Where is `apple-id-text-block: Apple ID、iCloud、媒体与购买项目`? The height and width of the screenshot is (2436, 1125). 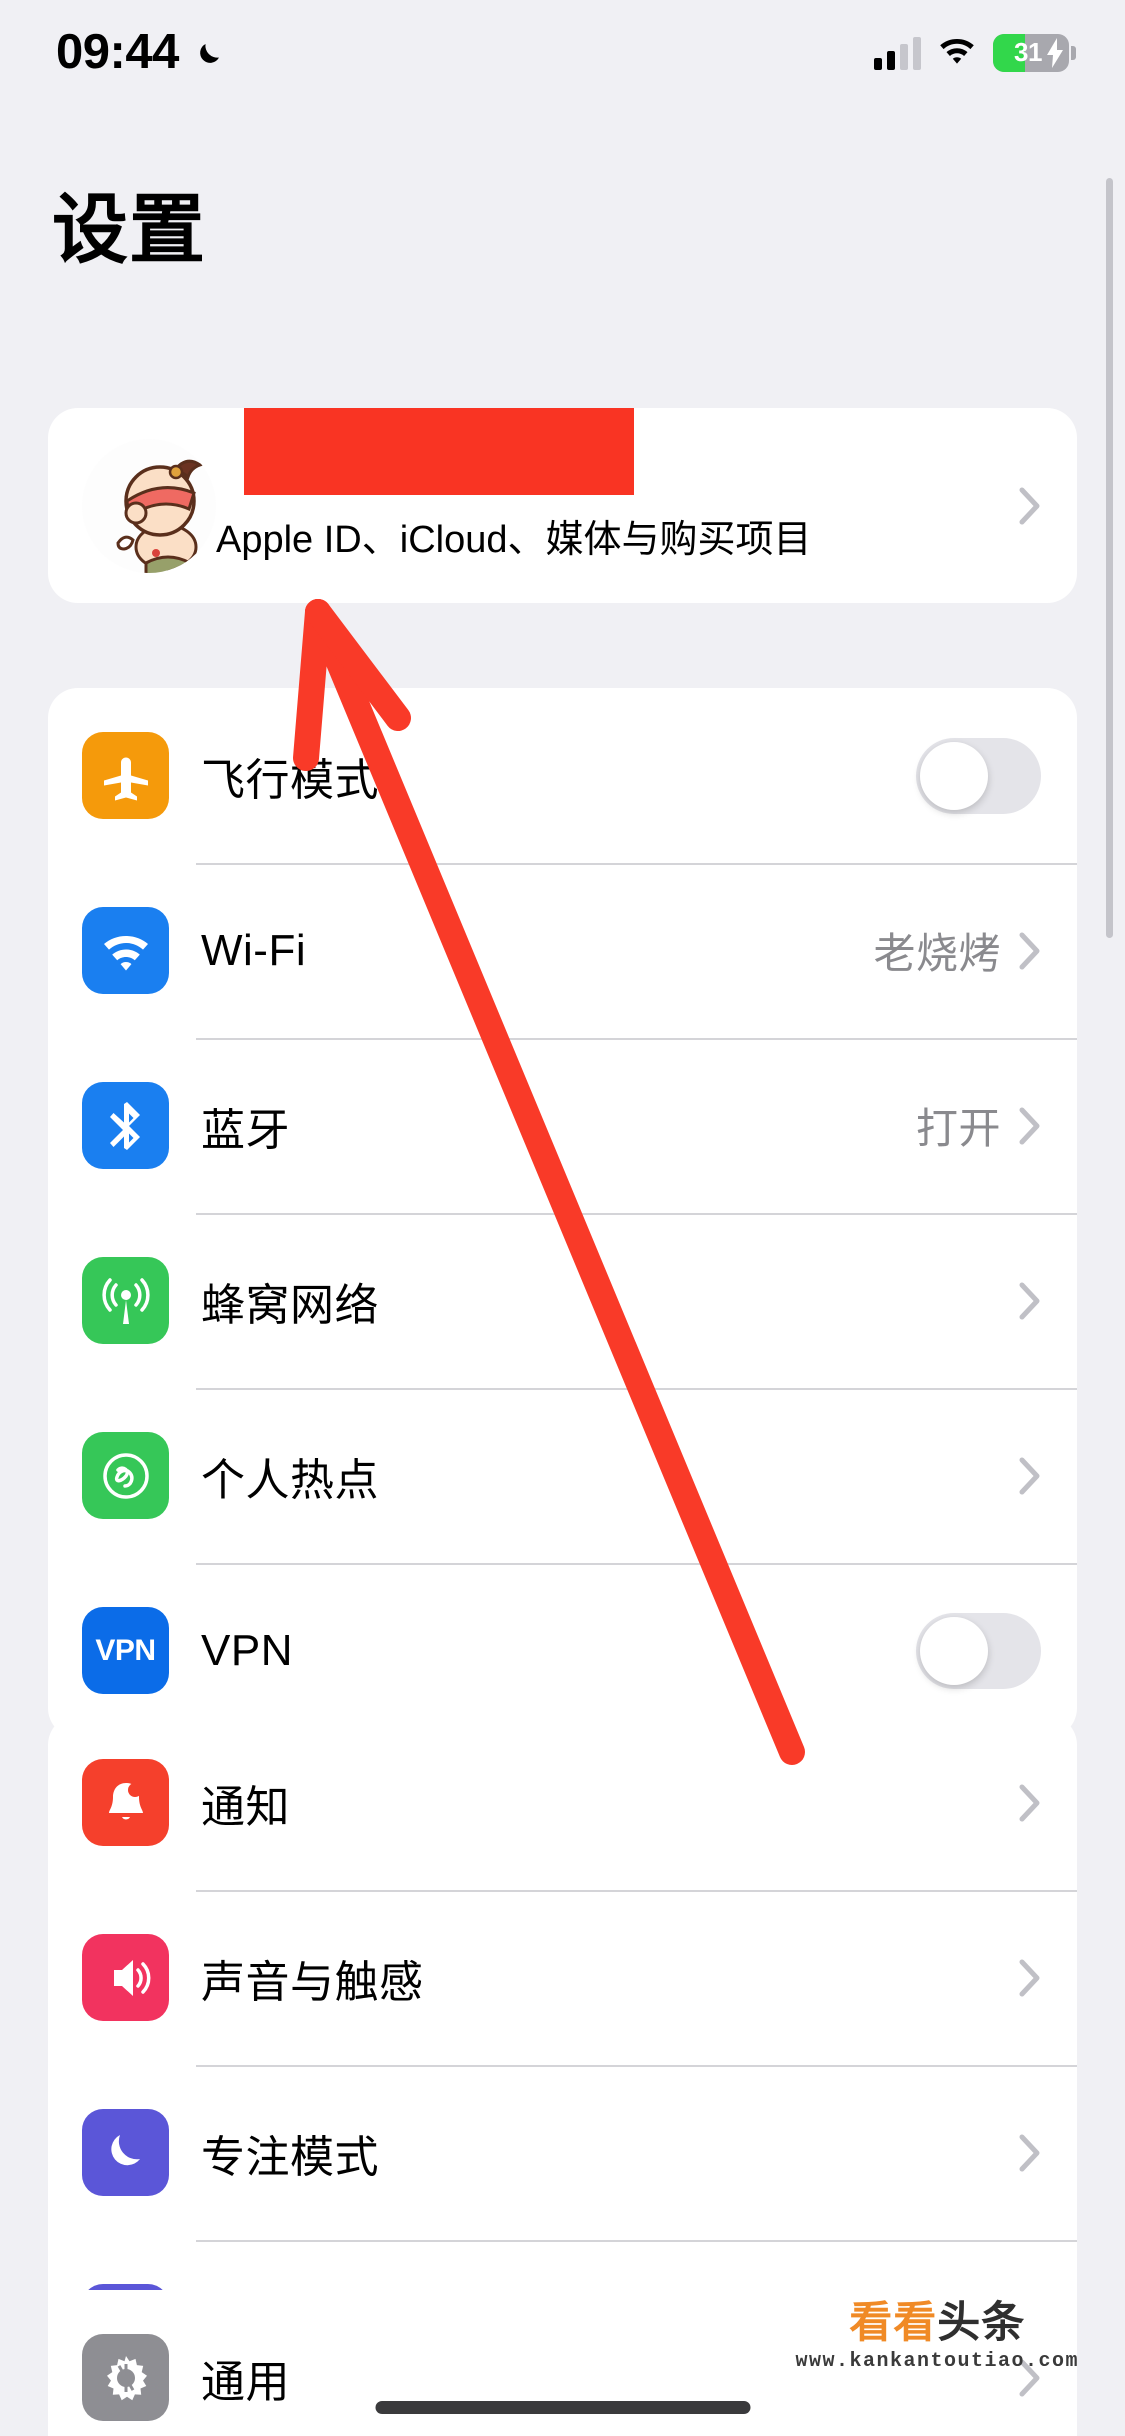 apple-id-text-block: Apple ID、iCloud、媒体与购买项目 is located at coordinates (617, 490).